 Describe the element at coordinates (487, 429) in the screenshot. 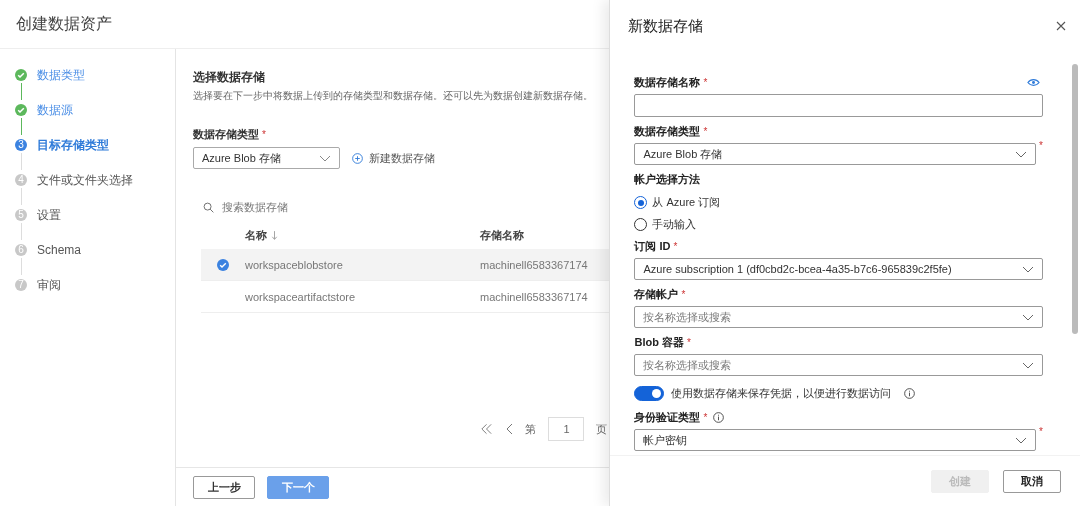

I see `first-page-icon` at that location.